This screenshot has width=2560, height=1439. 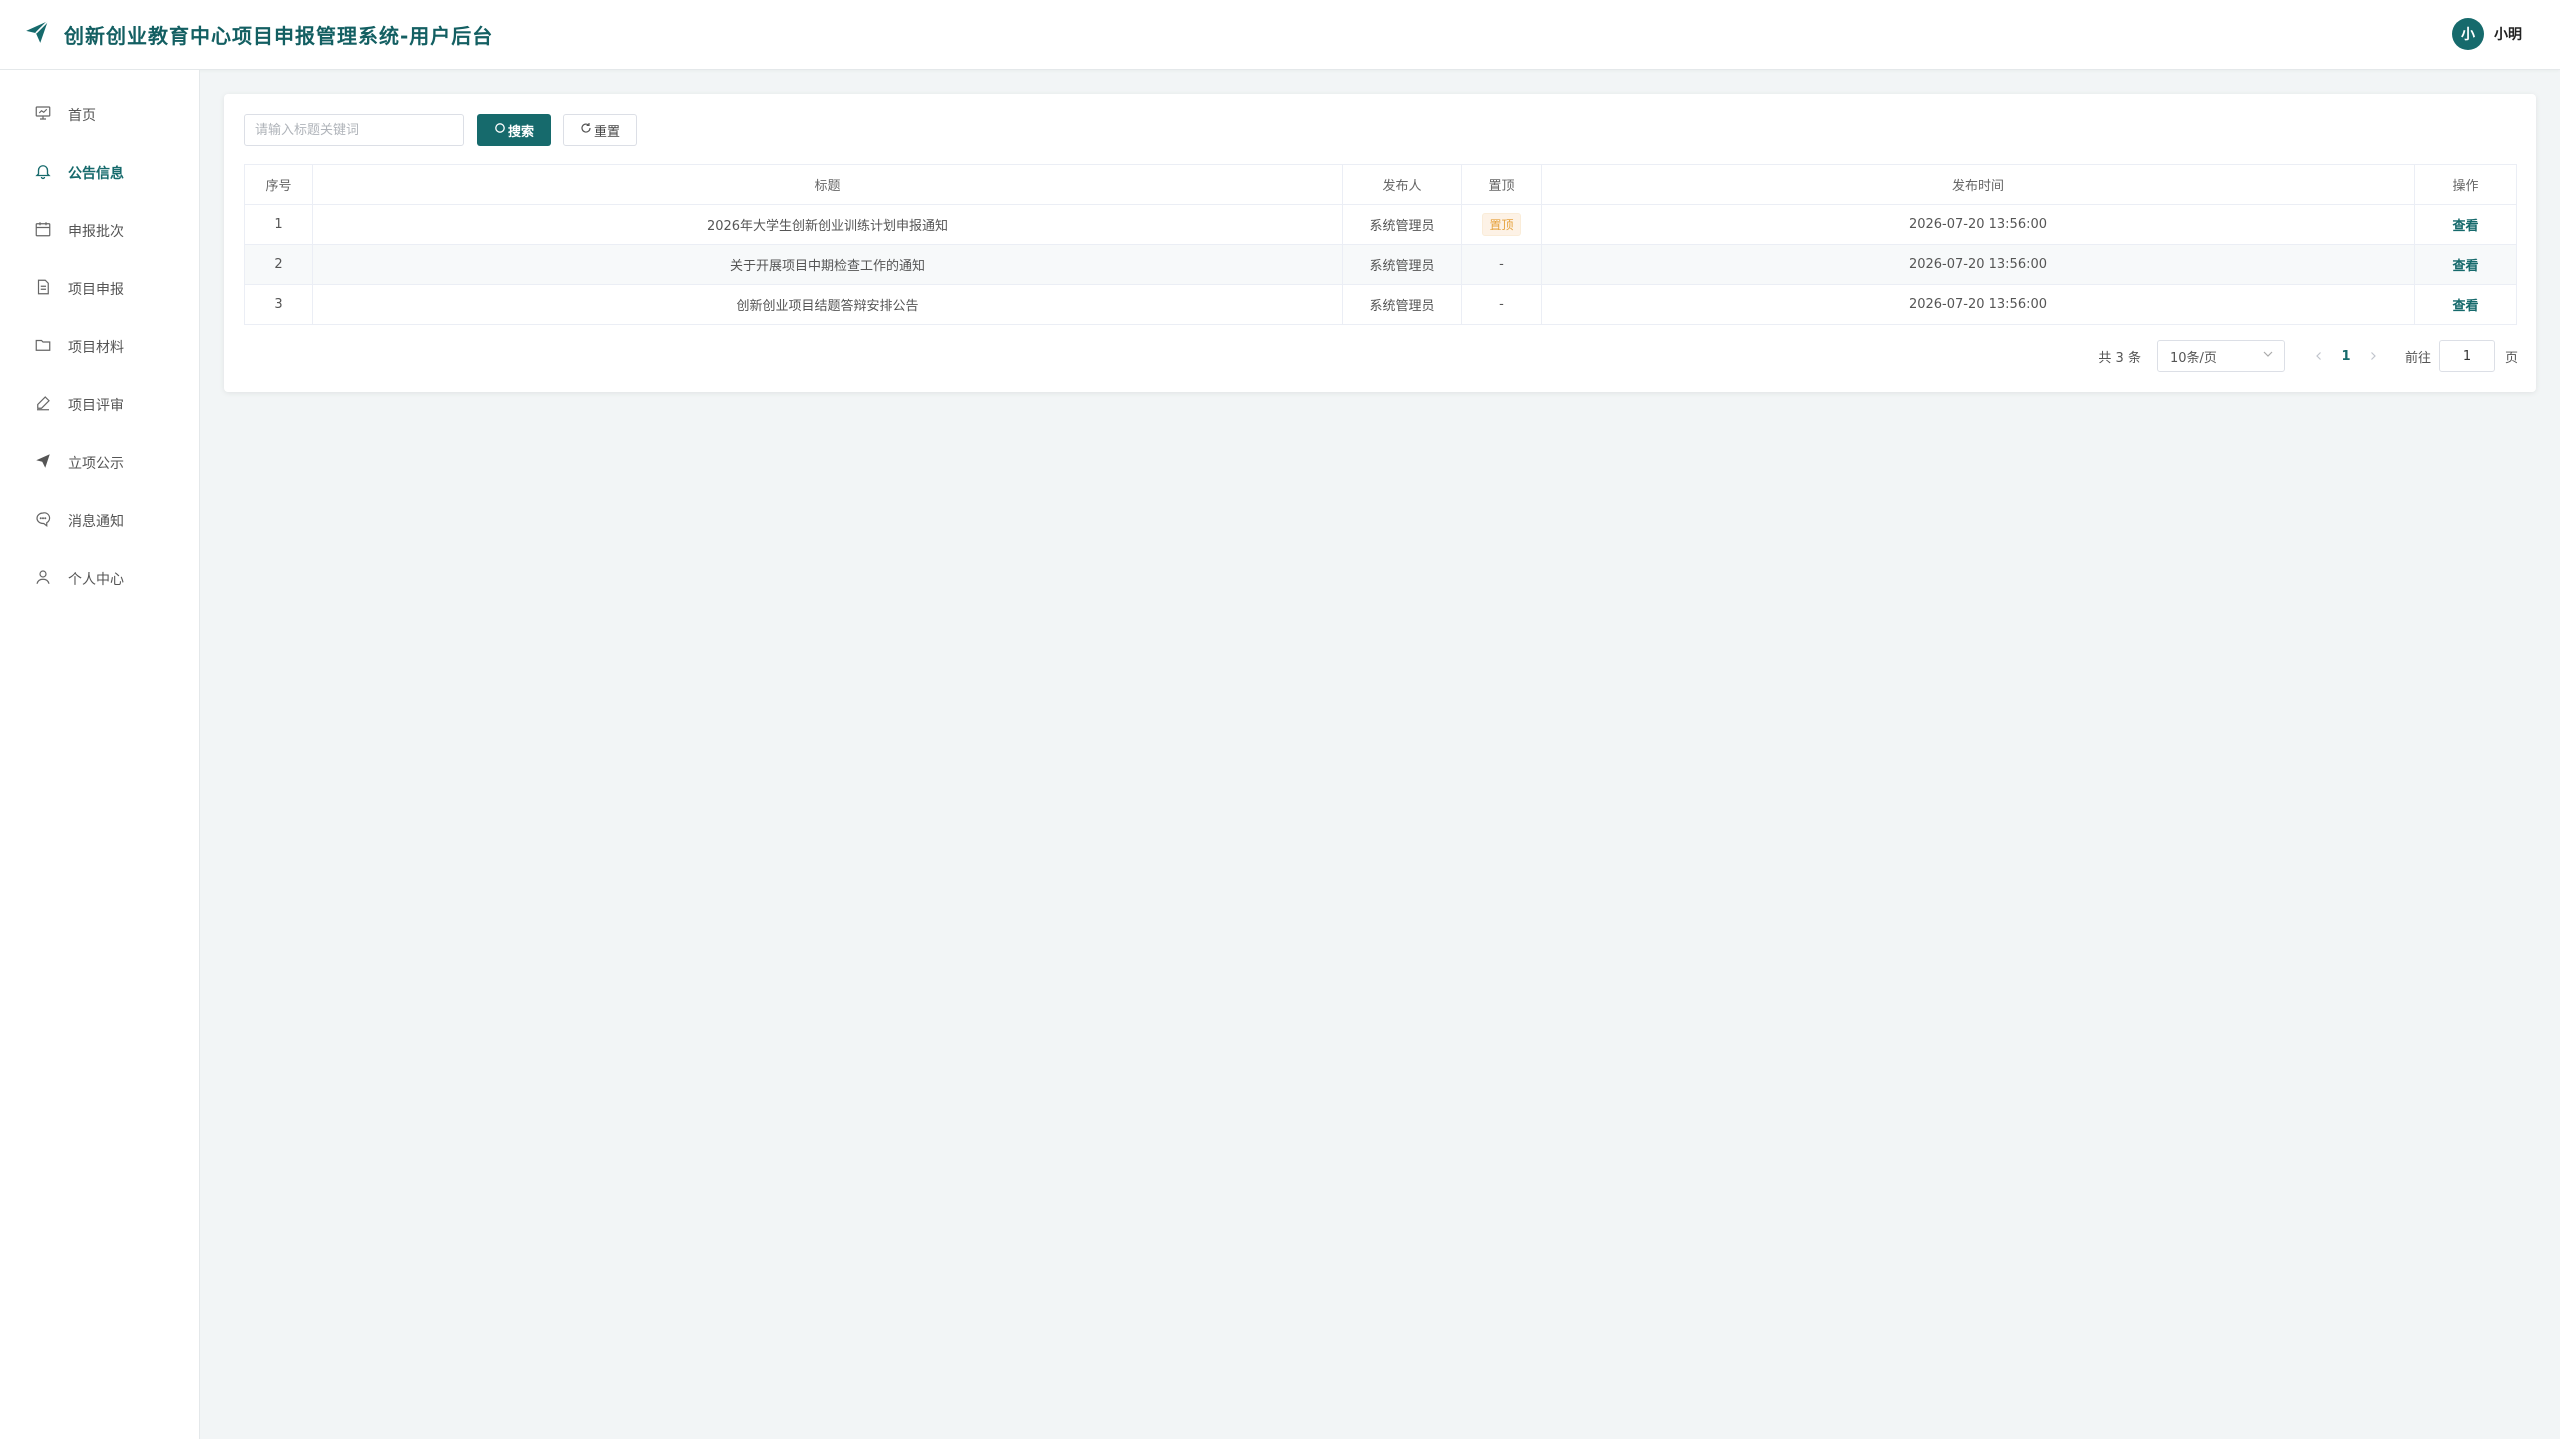 I want to click on reset-button: 重置, so click(x=600, y=130).